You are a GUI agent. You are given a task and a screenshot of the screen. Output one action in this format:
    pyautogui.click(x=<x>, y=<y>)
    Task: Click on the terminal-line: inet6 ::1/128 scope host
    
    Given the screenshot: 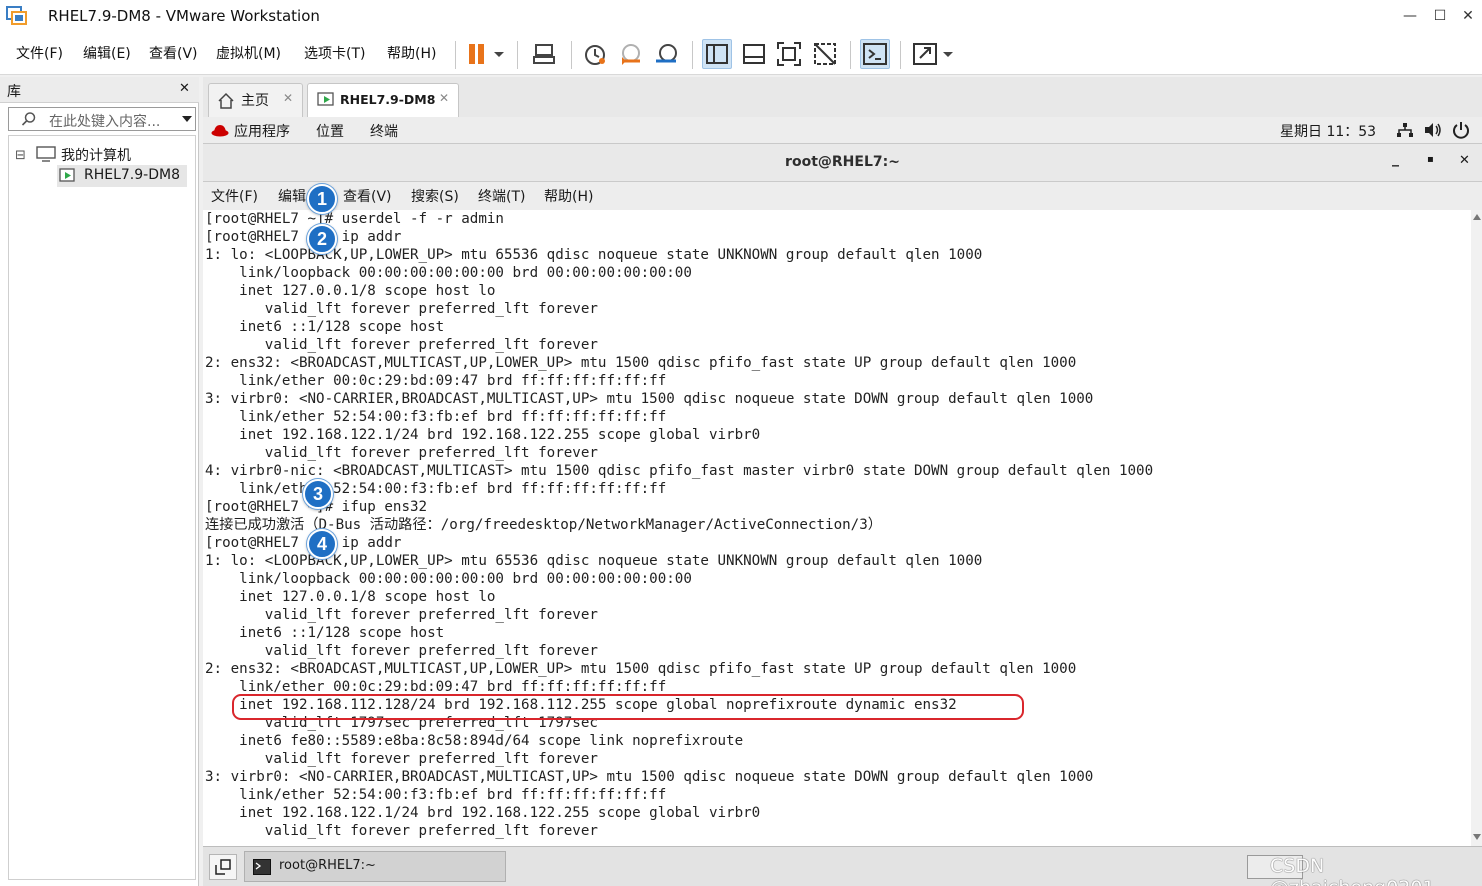 What is the action you would take?
    pyautogui.click(x=325, y=633)
    